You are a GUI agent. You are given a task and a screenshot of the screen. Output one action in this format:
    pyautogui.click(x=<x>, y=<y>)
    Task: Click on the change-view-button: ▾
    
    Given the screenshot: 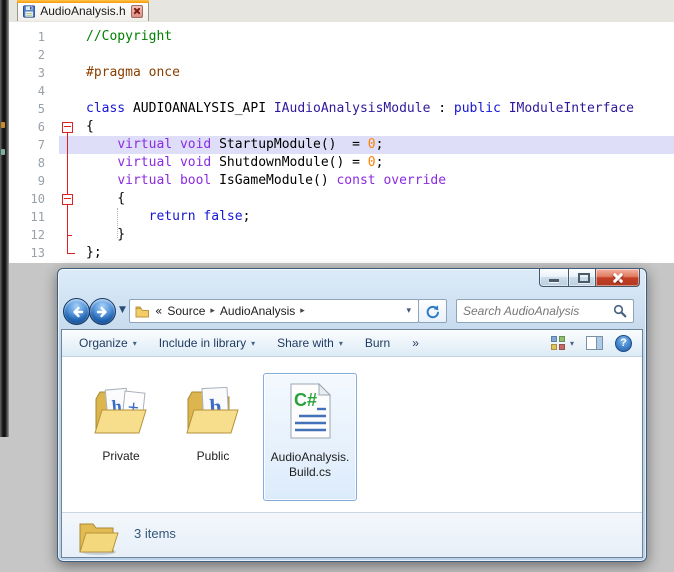 What is the action you would take?
    pyautogui.click(x=562, y=343)
    